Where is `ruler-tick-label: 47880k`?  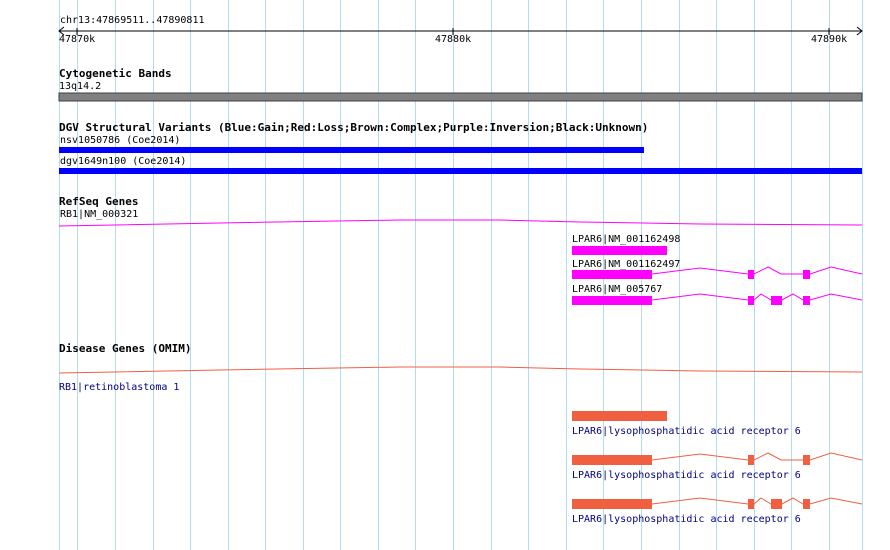
ruler-tick-label: 47880k is located at coordinates (453, 39).